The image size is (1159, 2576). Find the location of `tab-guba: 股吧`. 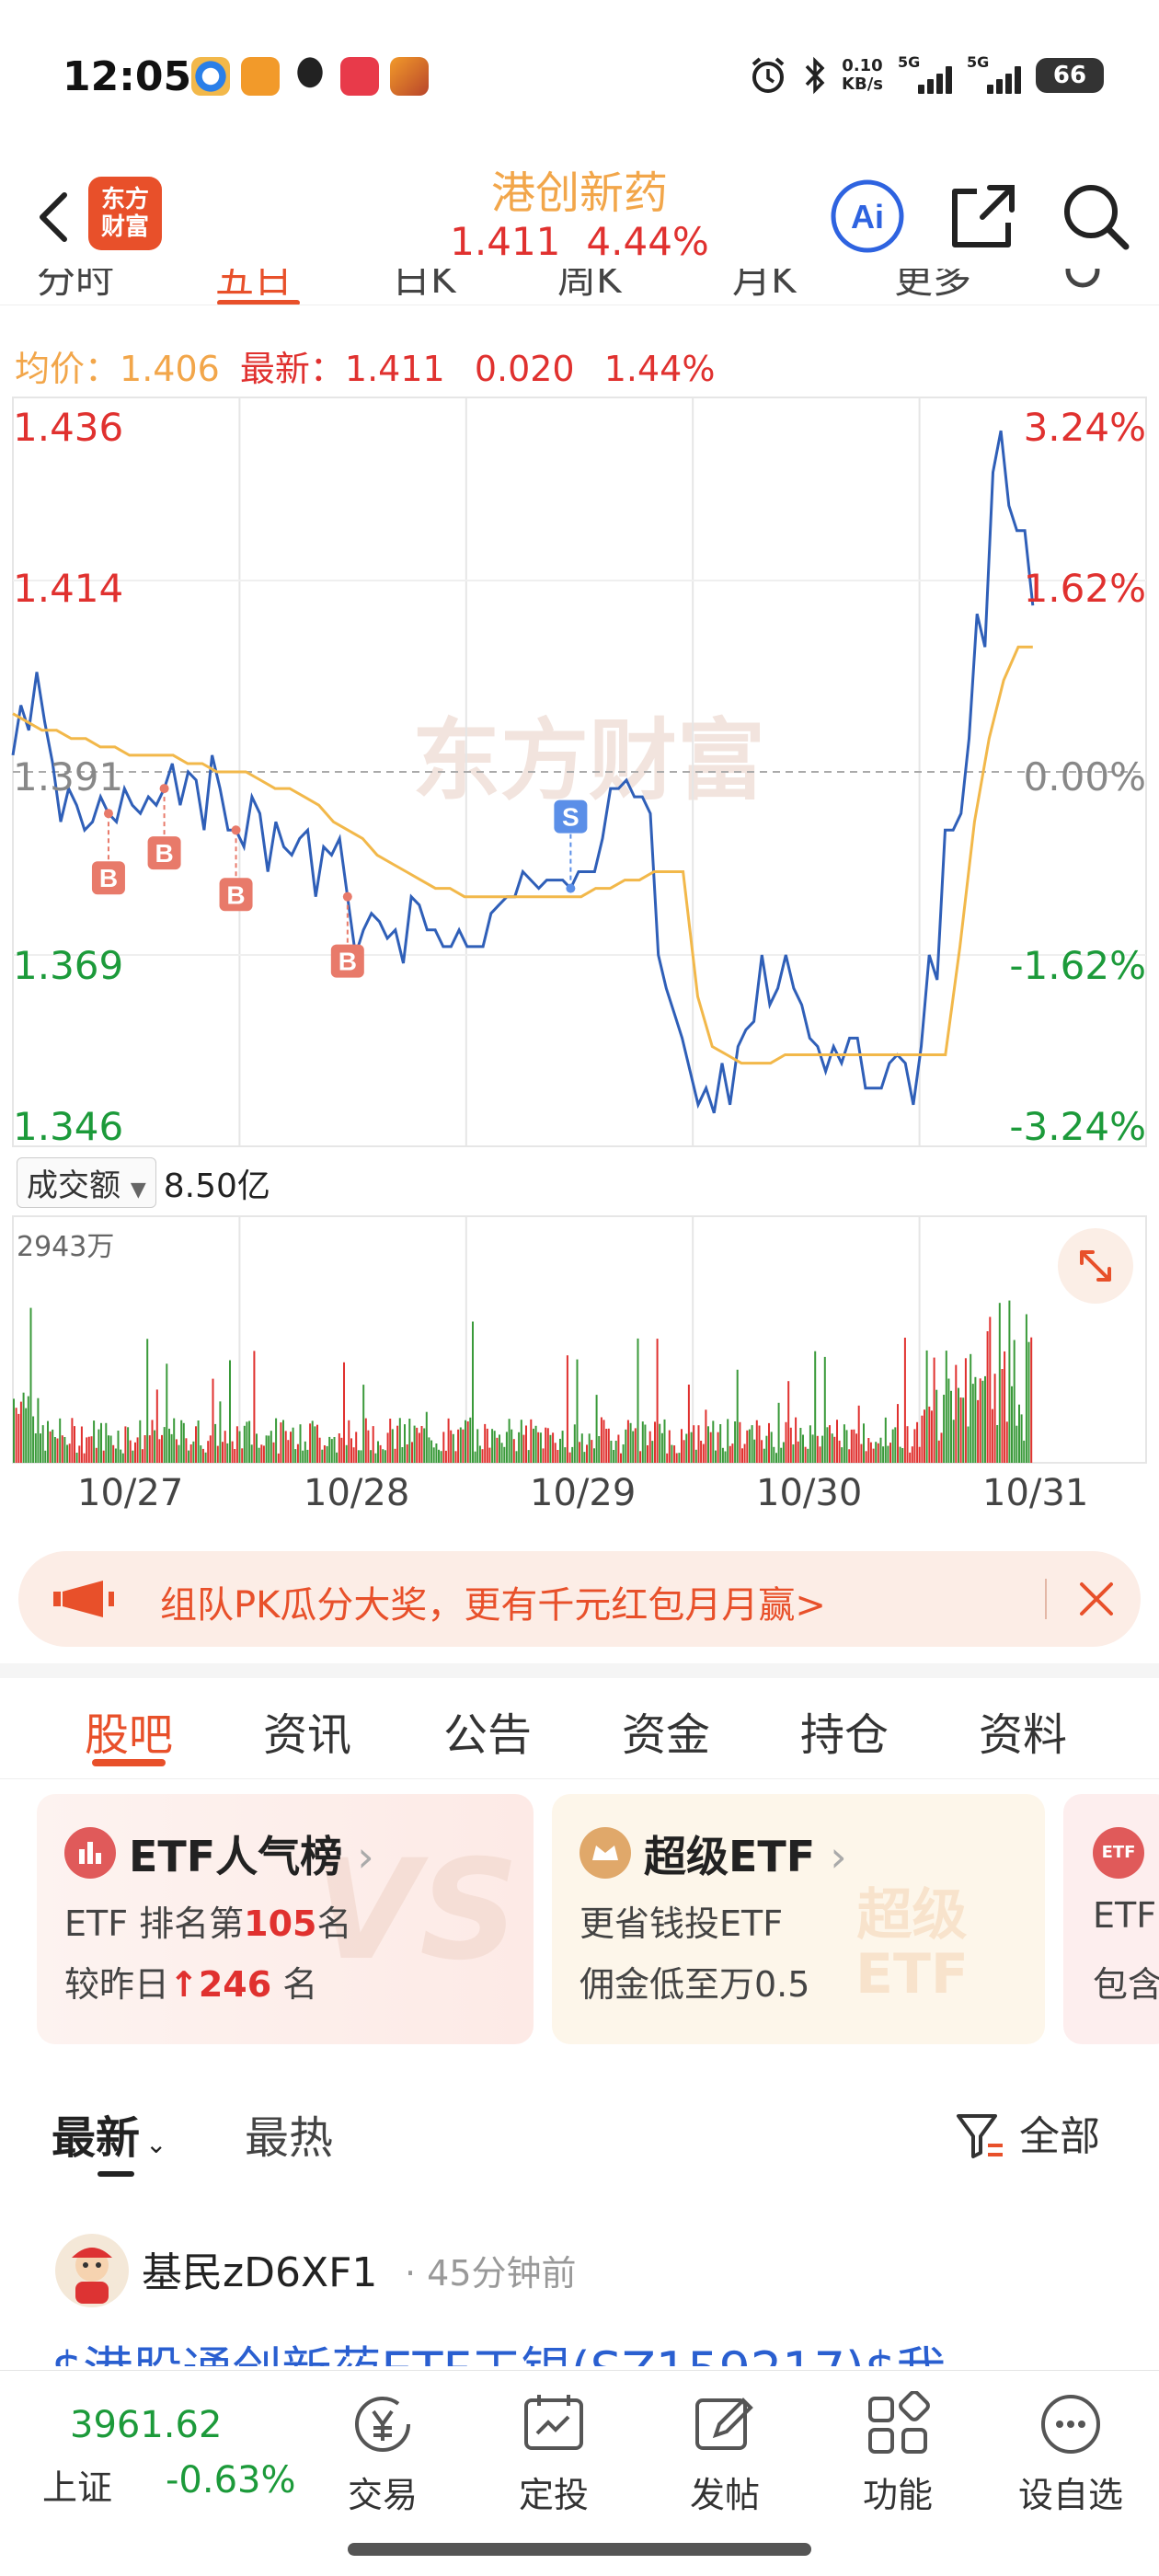

tab-guba: 股吧 is located at coordinates (129, 1730).